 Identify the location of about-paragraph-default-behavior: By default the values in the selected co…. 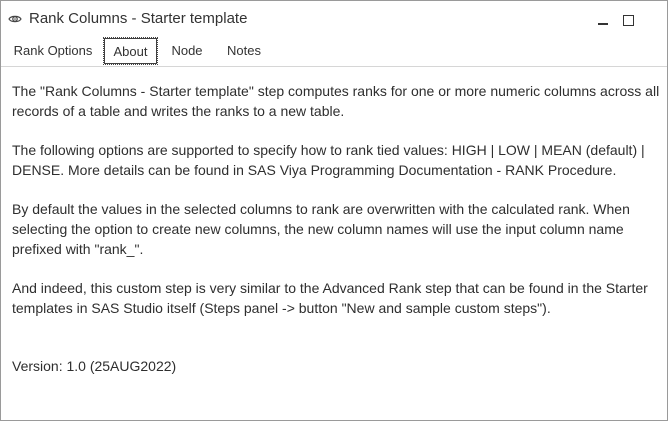
(321, 229).